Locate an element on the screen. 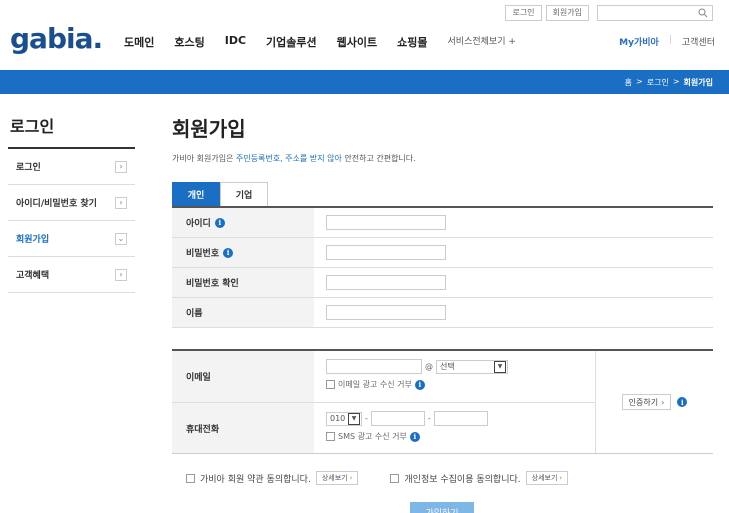 Image resolution: width=729 pixels, height=513 pixels. password-confirm-label: 비밀번호 확인 is located at coordinates (212, 284).